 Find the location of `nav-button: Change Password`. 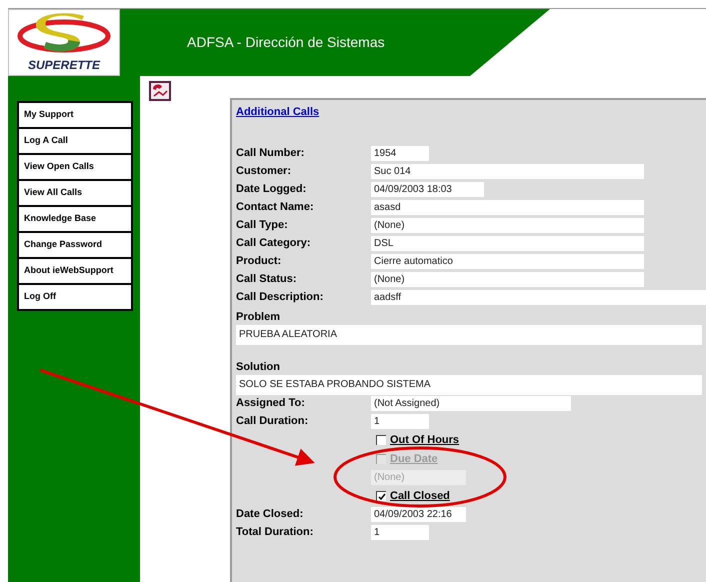

nav-button: Change Password is located at coordinates (75, 245).